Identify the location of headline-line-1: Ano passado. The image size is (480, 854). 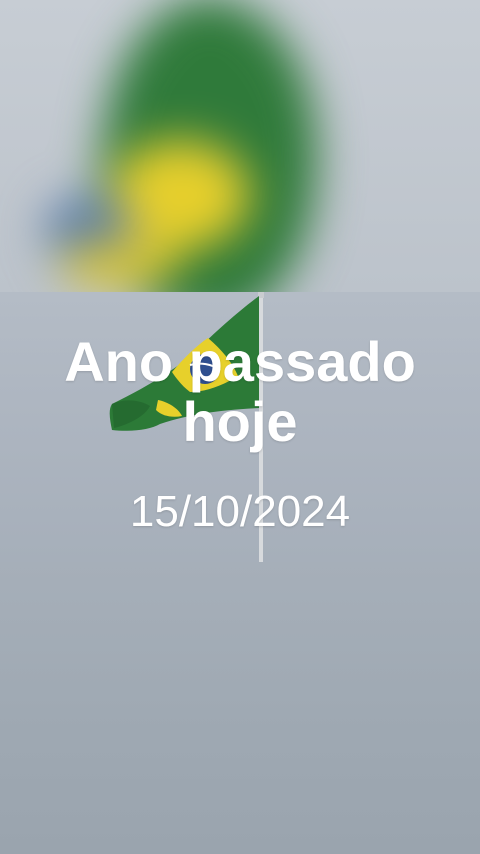
(240, 361).